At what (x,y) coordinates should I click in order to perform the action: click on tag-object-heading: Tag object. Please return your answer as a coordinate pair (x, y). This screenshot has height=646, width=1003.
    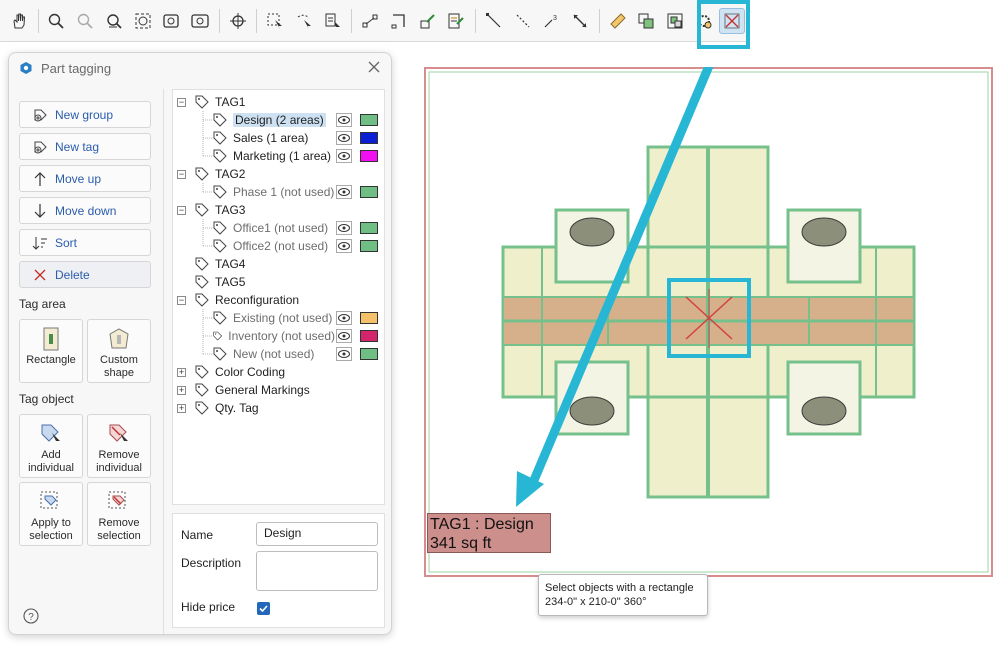
    Looking at the image, I should click on (46, 399).